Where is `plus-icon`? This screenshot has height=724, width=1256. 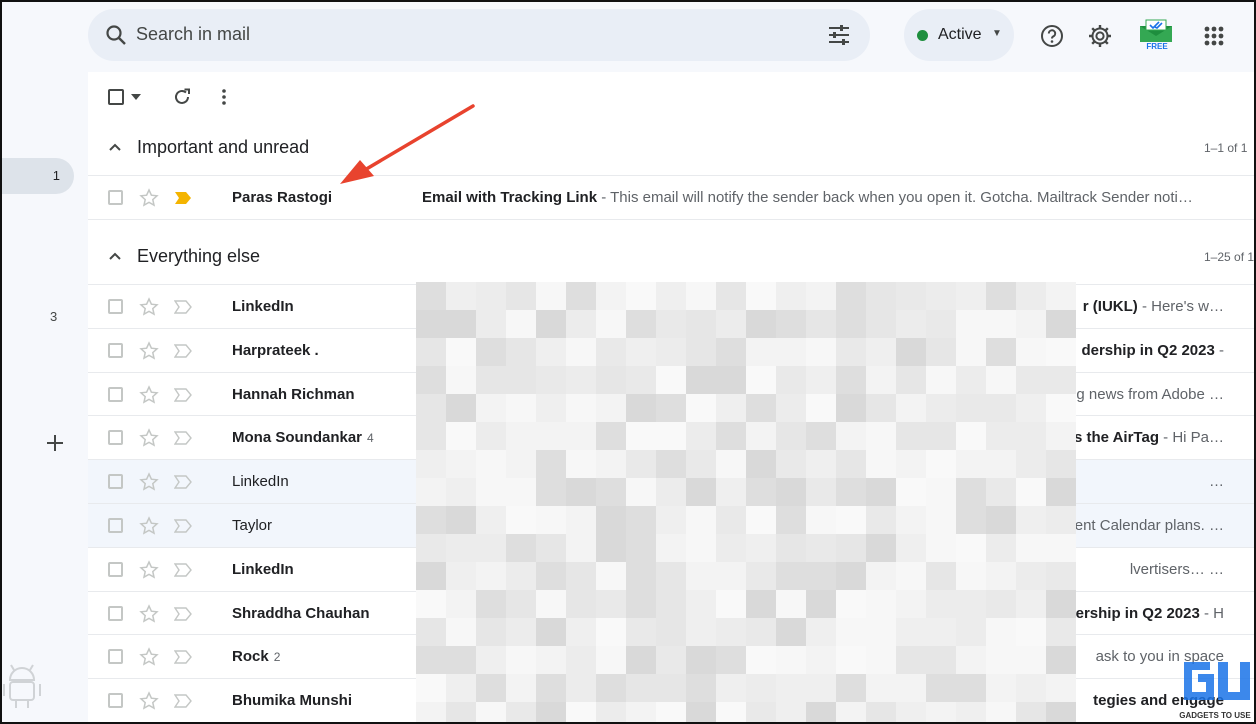 plus-icon is located at coordinates (55, 443).